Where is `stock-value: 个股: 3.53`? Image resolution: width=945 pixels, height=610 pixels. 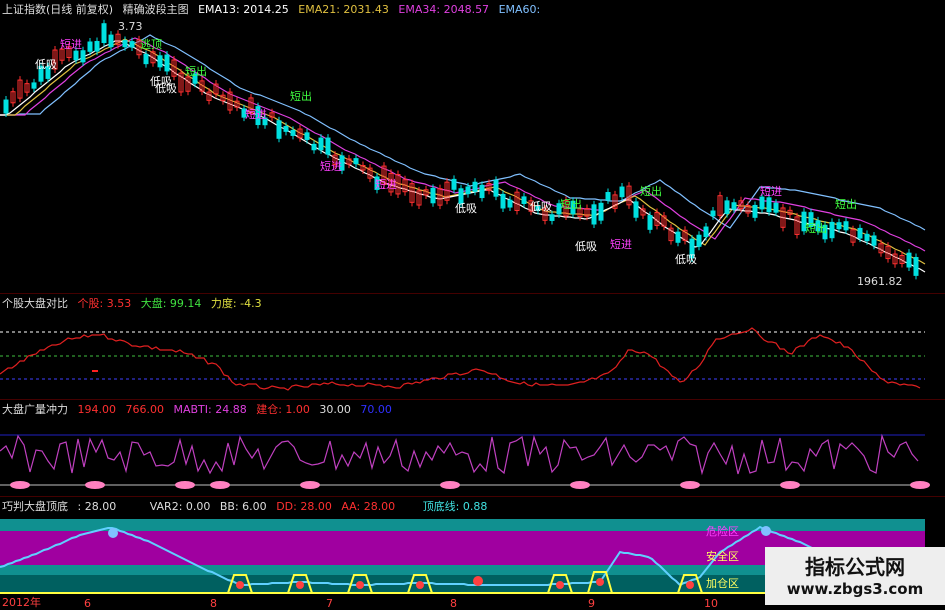 stock-value: 个股: 3.53 is located at coordinates (104, 303).